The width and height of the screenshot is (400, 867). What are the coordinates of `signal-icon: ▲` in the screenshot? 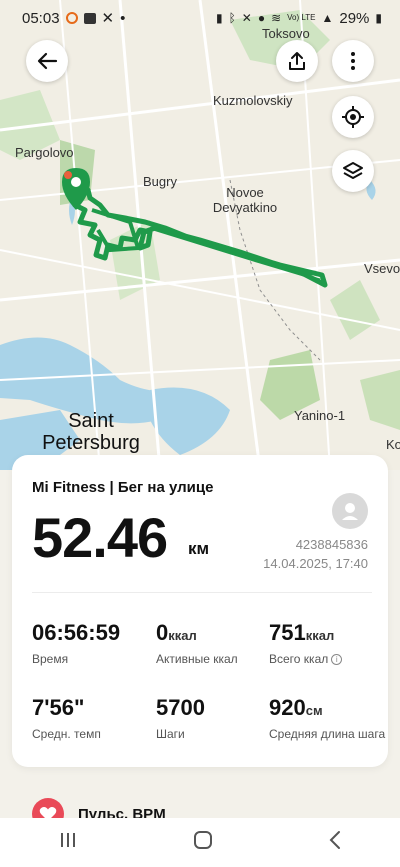 It's located at (327, 18).